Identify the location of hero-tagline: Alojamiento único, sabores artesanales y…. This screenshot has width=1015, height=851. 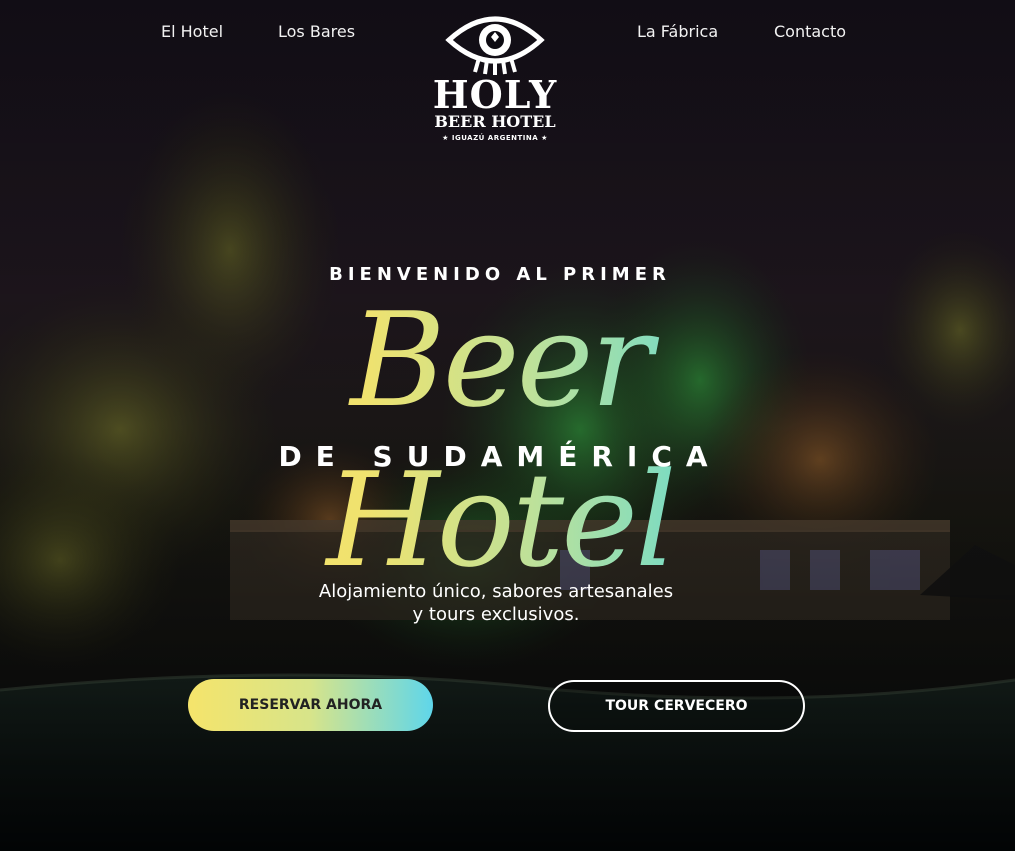
(496, 603).